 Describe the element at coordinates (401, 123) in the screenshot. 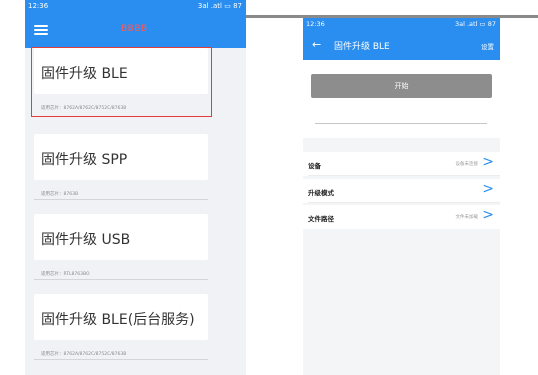

I see `progress-bar` at that location.